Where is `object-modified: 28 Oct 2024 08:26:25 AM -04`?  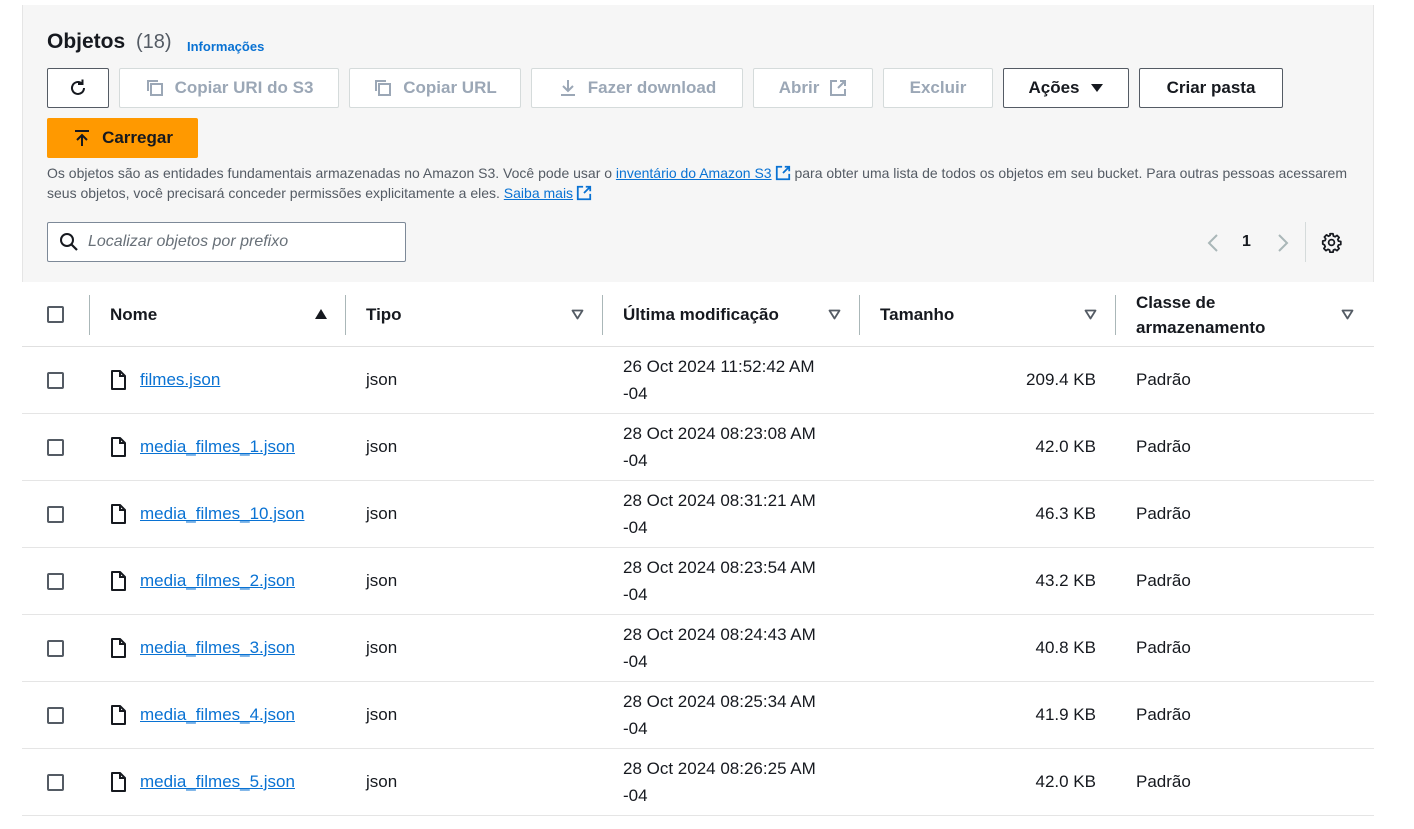 object-modified: 28 Oct 2024 08:26:25 AM -04 is located at coordinates (719, 782).